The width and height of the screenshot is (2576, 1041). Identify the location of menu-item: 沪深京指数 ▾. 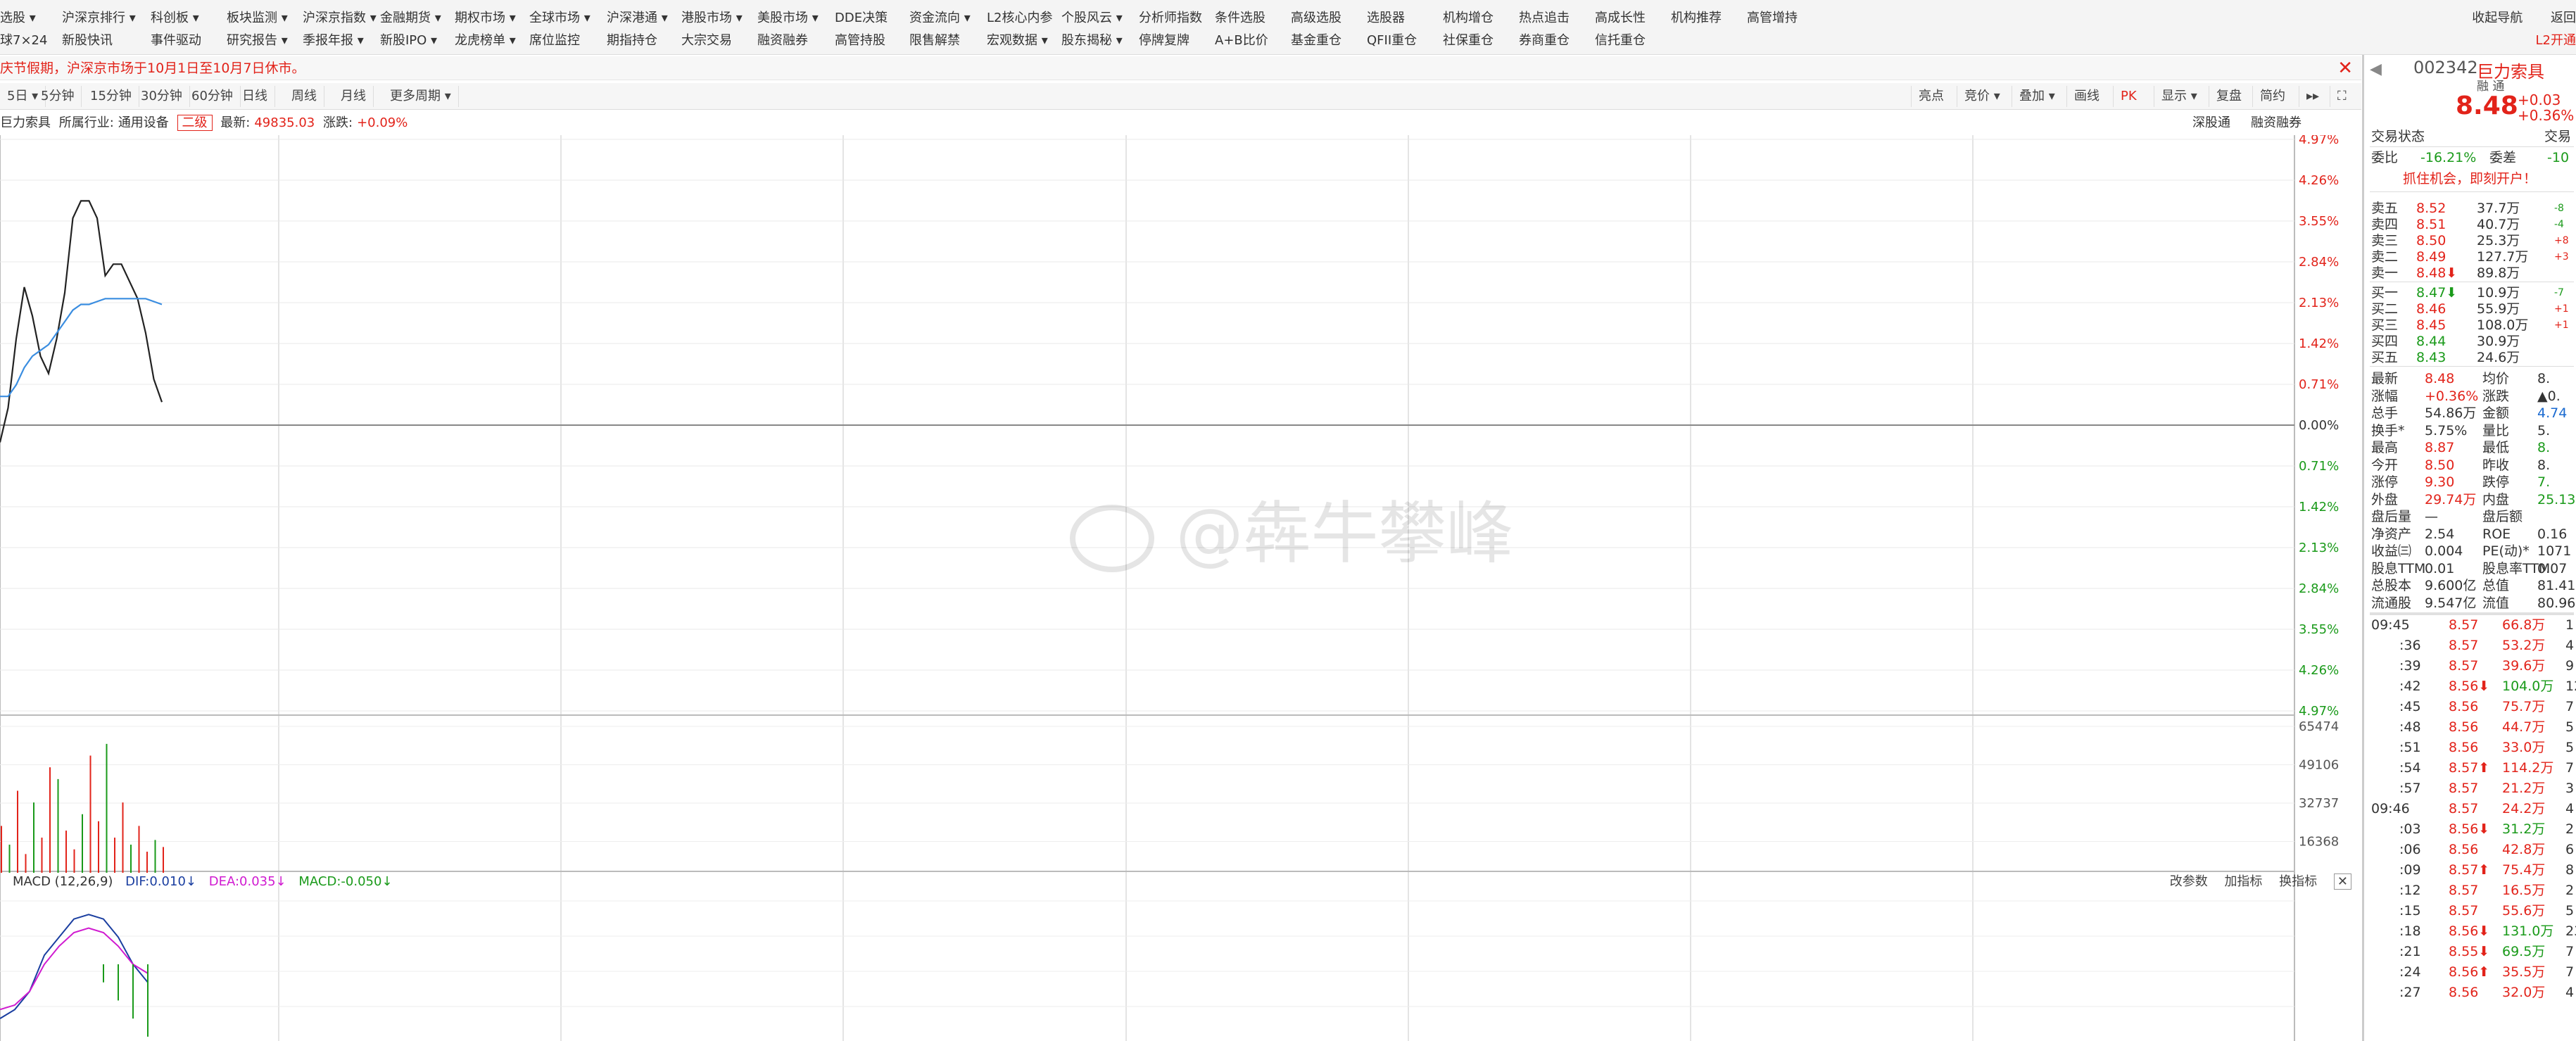
(340, 18).